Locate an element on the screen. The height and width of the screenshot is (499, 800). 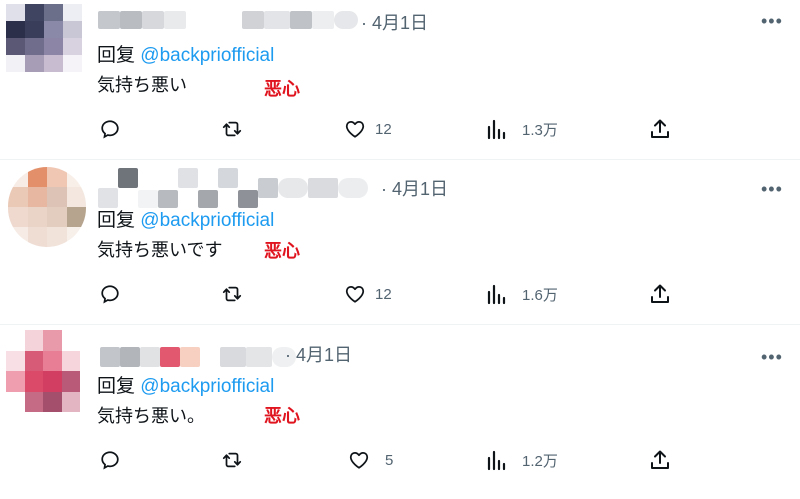
tweet-text: 気持ち悪い is located at coordinates (142, 85).